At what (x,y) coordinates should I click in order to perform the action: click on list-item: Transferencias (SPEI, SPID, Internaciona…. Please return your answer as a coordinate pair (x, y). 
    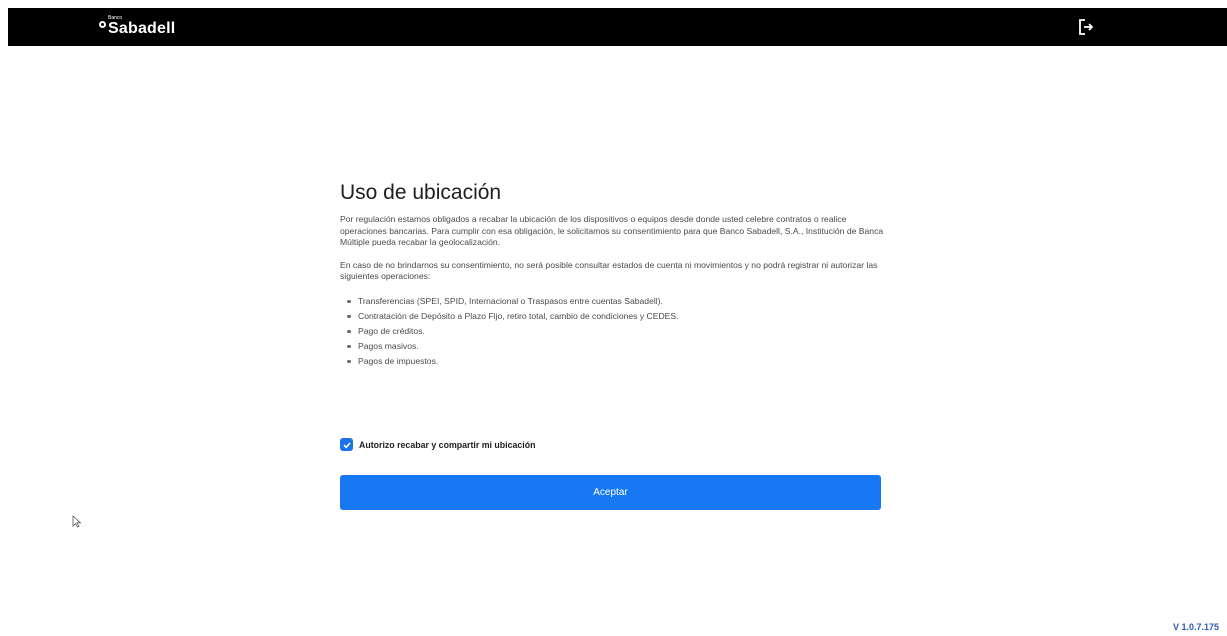
    Looking at the image, I should click on (612, 301).